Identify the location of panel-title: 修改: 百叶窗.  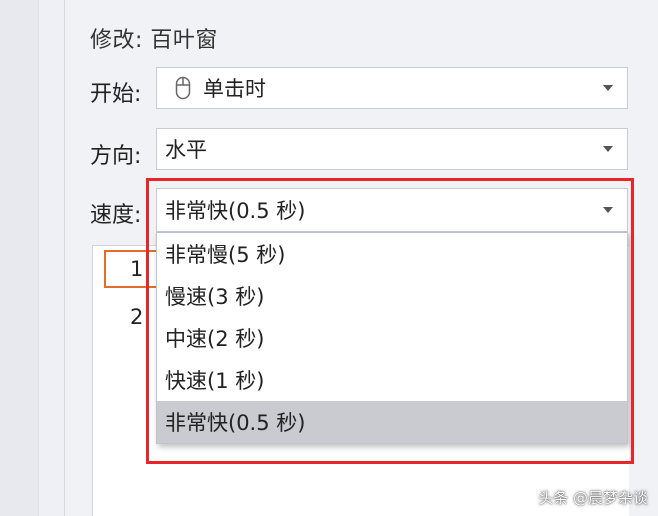
(154, 40).